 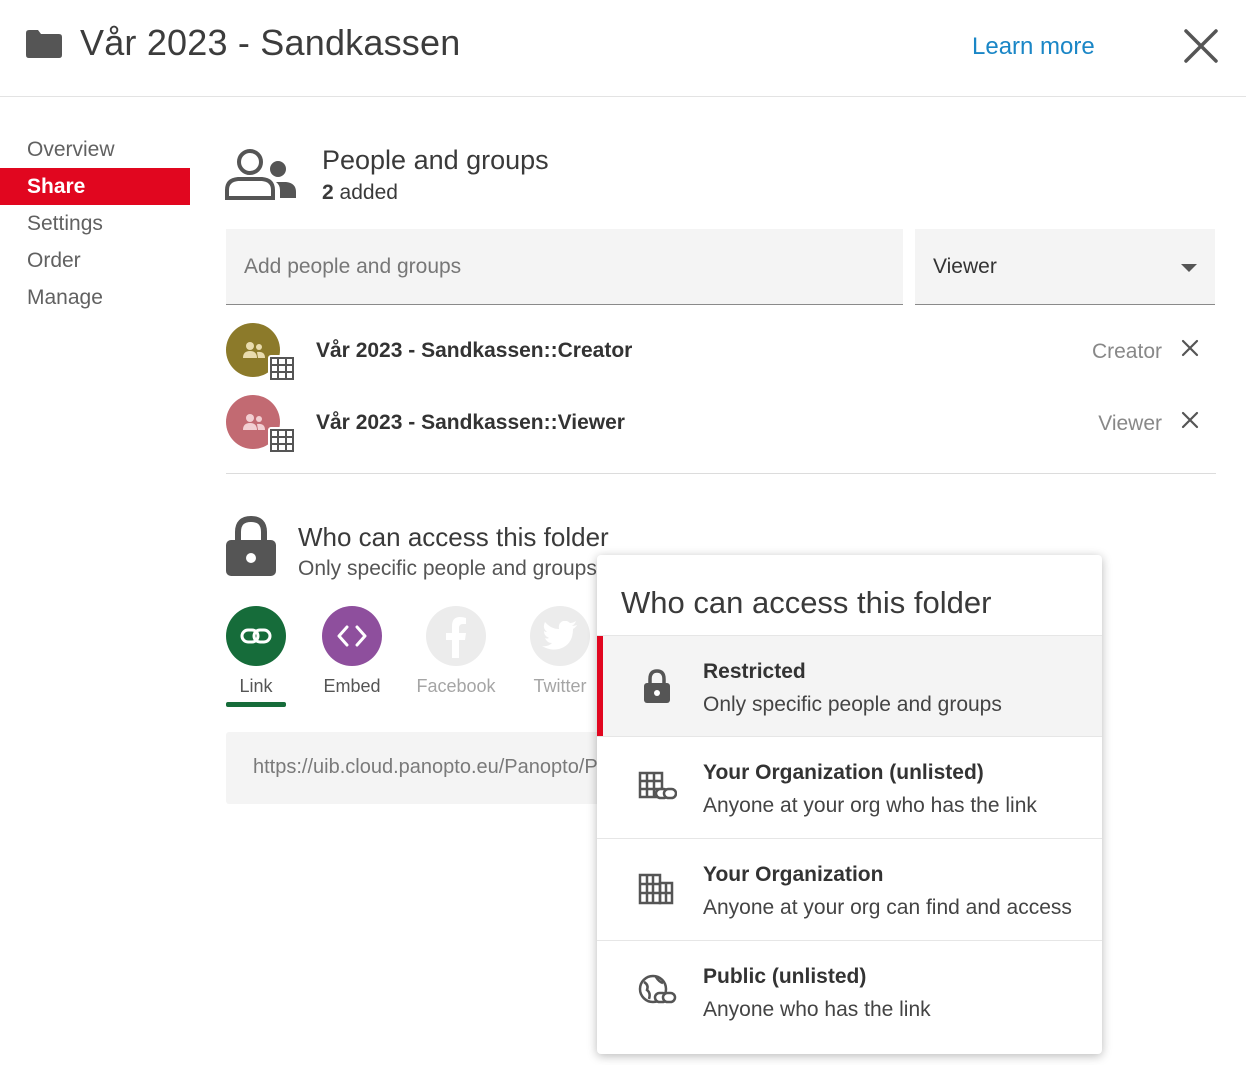 What do you see at coordinates (352, 686) in the screenshot?
I see `share-embed-label: Embed` at bounding box center [352, 686].